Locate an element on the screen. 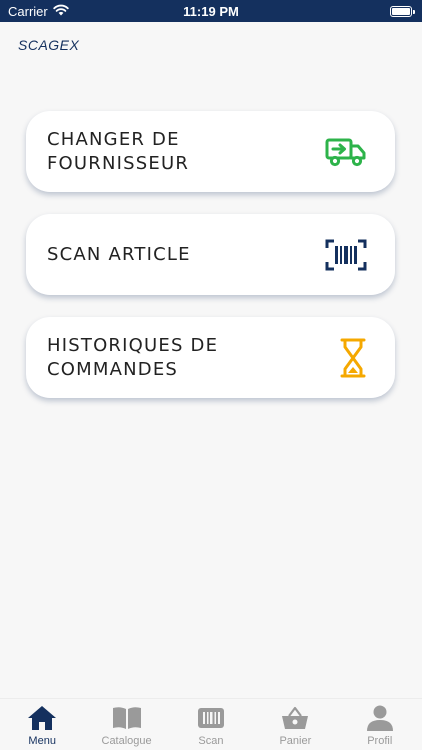 The height and width of the screenshot is (750, 422). tab-scan: Scan is located at coordinates (211, 725).